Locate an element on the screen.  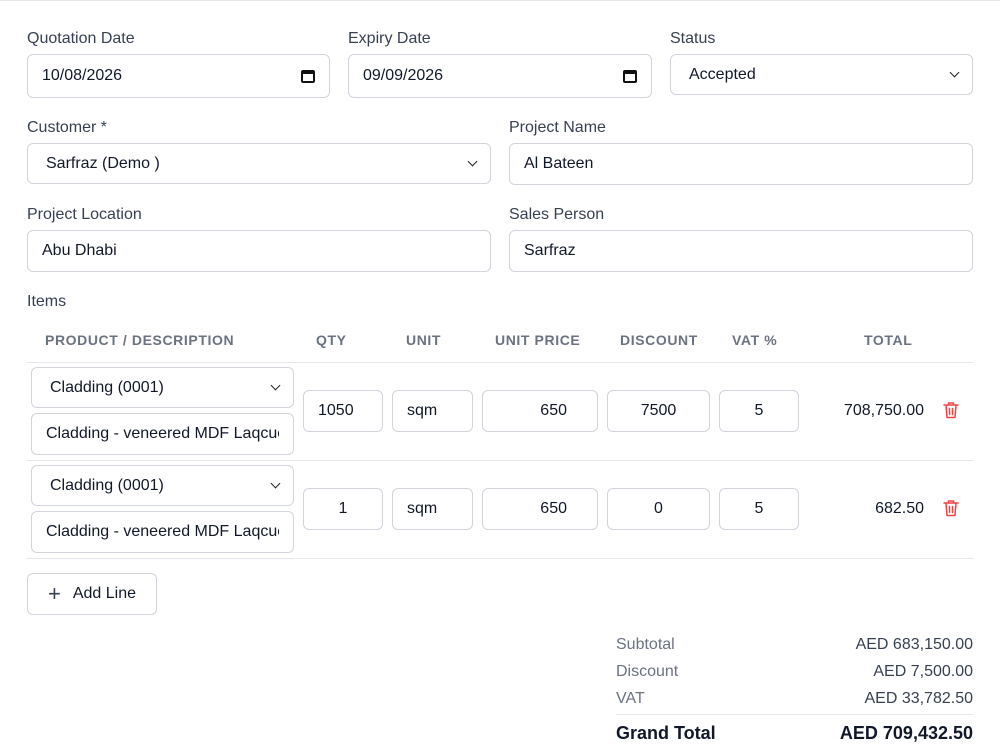
grand-total-label: Grand Total is located at coordinates (666, 733).